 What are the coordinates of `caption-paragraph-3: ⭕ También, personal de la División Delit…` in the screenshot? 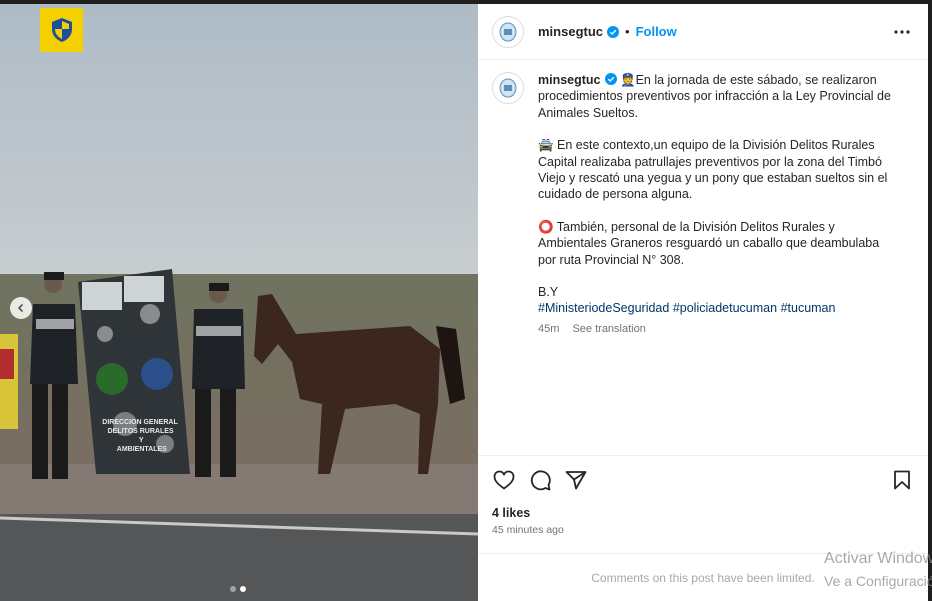 It's located at (709, 243).